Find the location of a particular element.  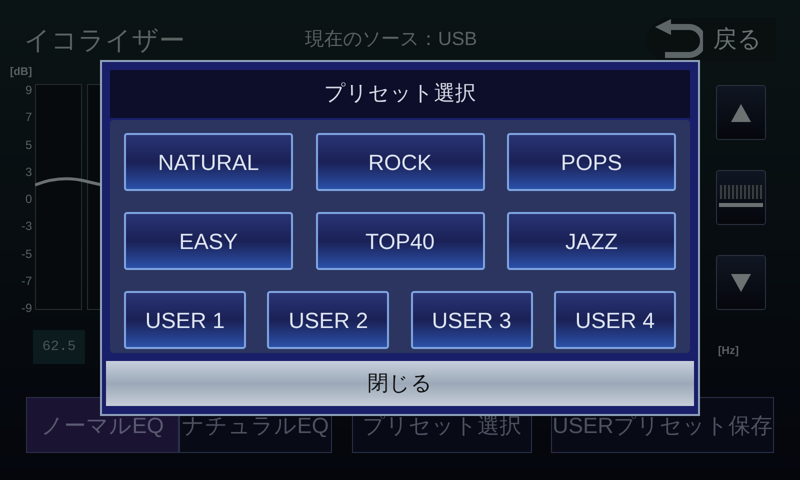

axis-unit: [Hz] is located at coordinates (728, 351).